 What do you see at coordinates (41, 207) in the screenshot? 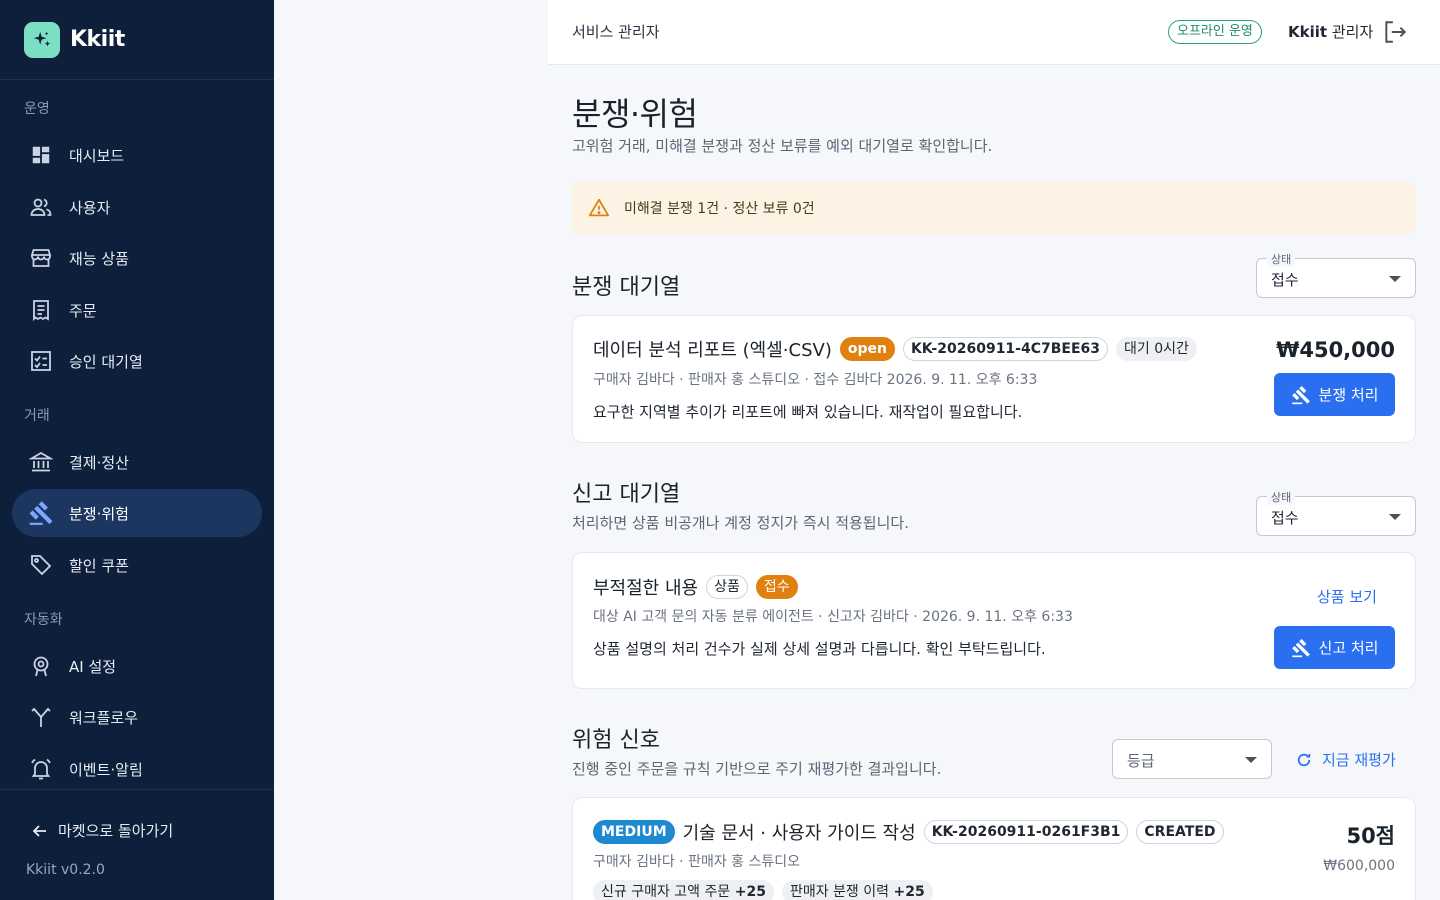
I see `users-icon` at bounding box center [41, 207].